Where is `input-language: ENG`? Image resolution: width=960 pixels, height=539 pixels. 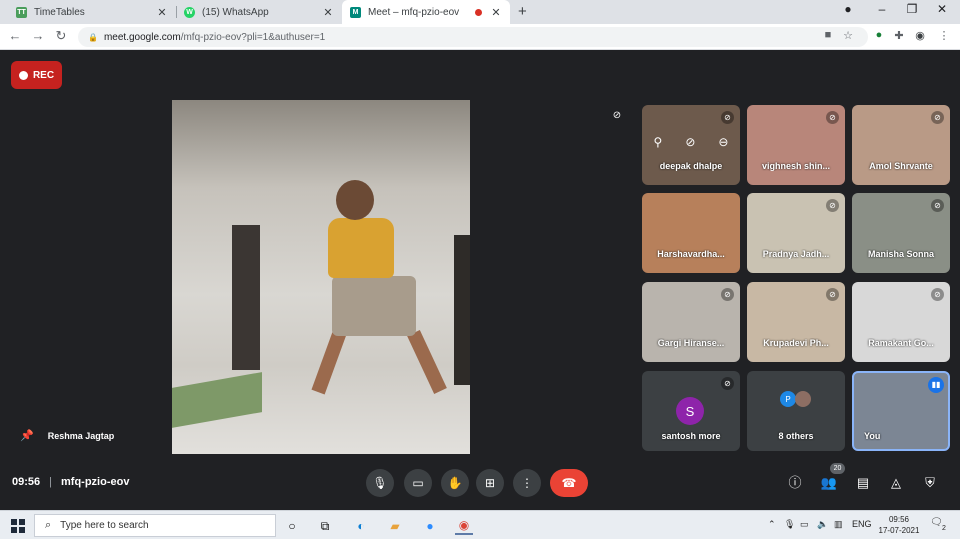
input-language: ENG is located at coordinates (862, 524).